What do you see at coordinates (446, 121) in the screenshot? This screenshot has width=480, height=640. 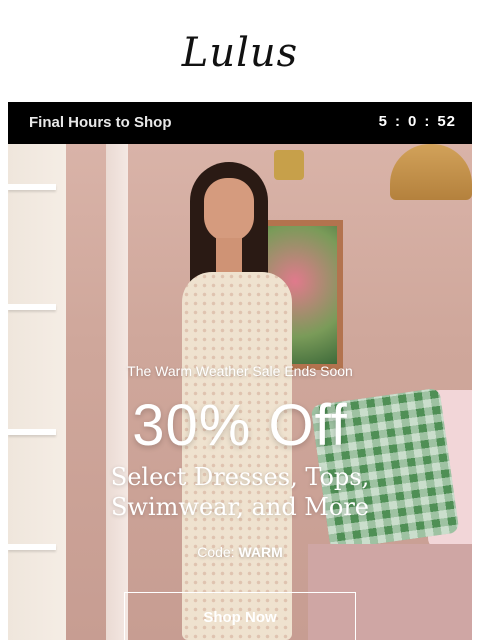 I see `timer-seconds: 52` at bounding box center [446, 121].